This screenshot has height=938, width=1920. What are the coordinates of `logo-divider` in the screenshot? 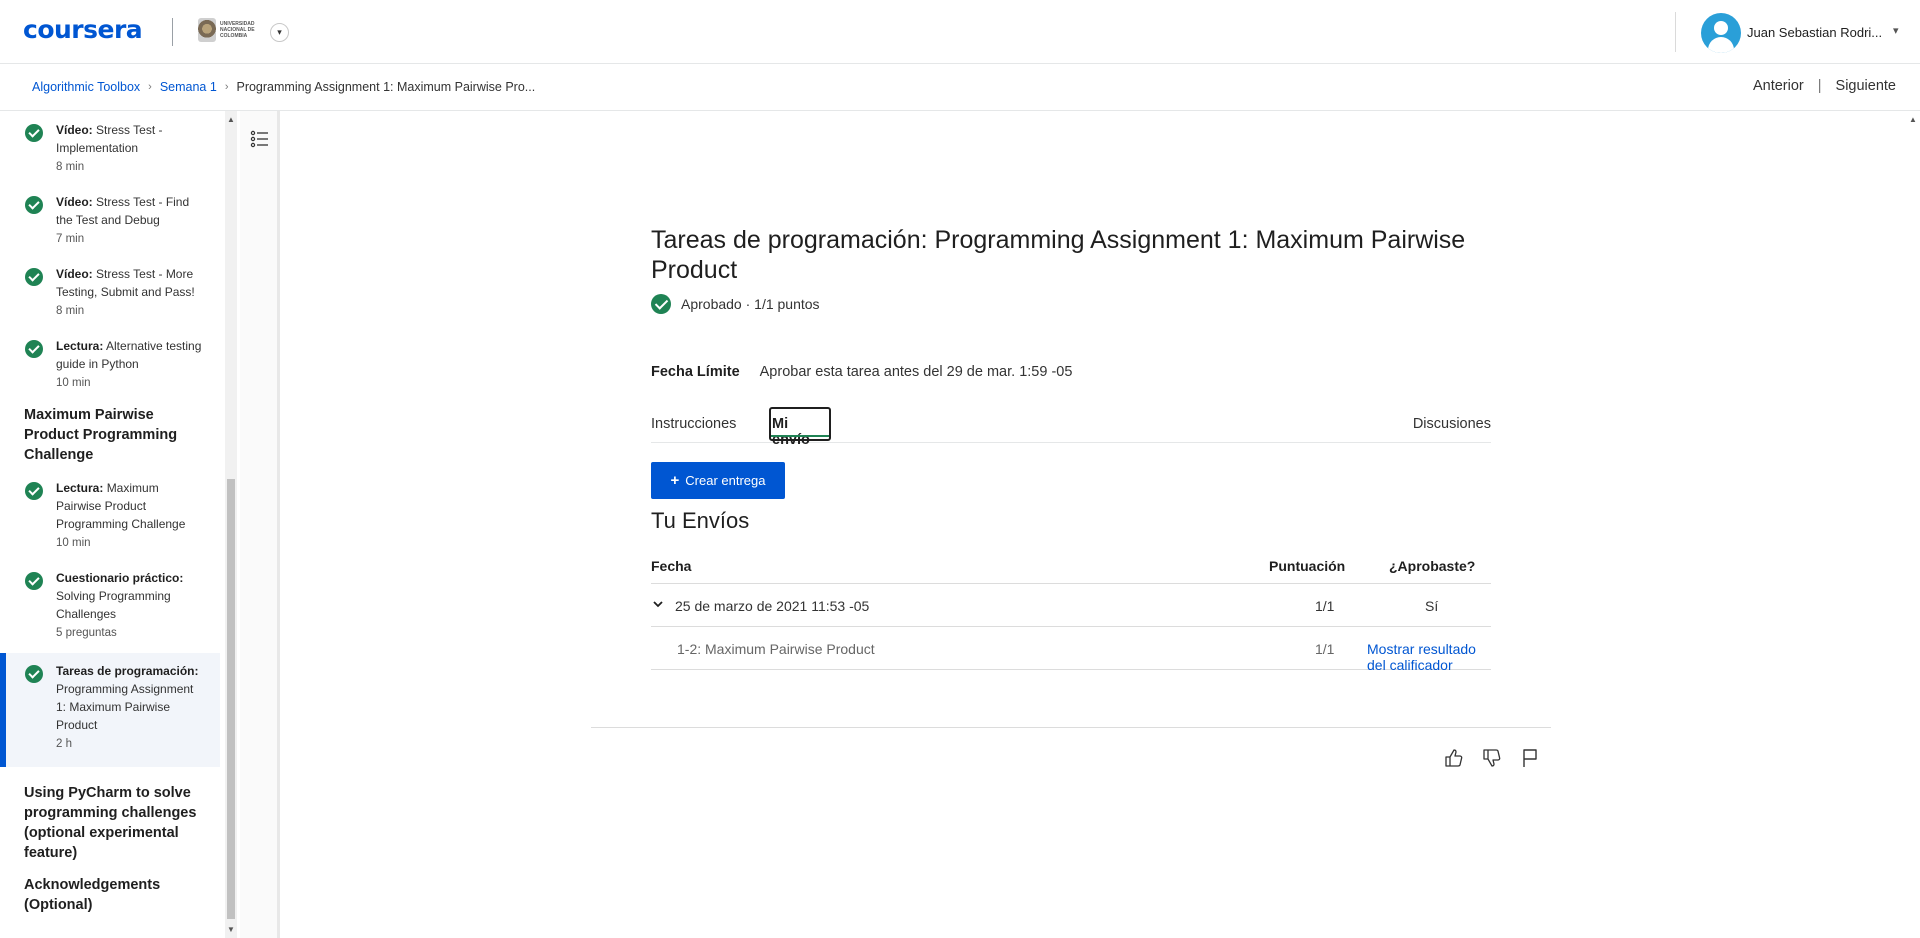 It's located at (172, 32).